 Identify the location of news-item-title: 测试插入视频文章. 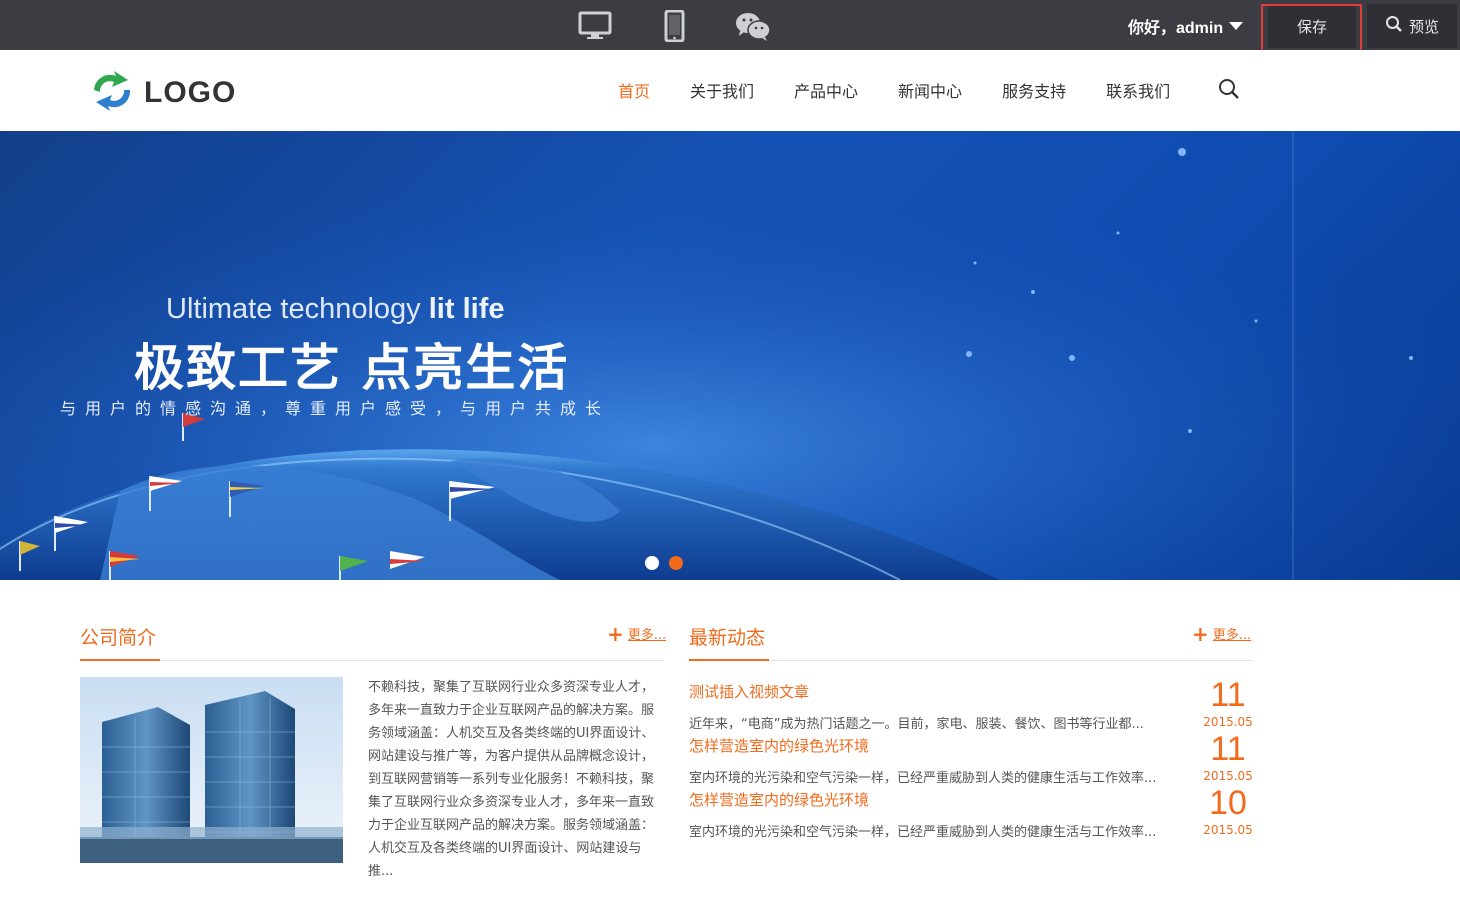
(749, 691).